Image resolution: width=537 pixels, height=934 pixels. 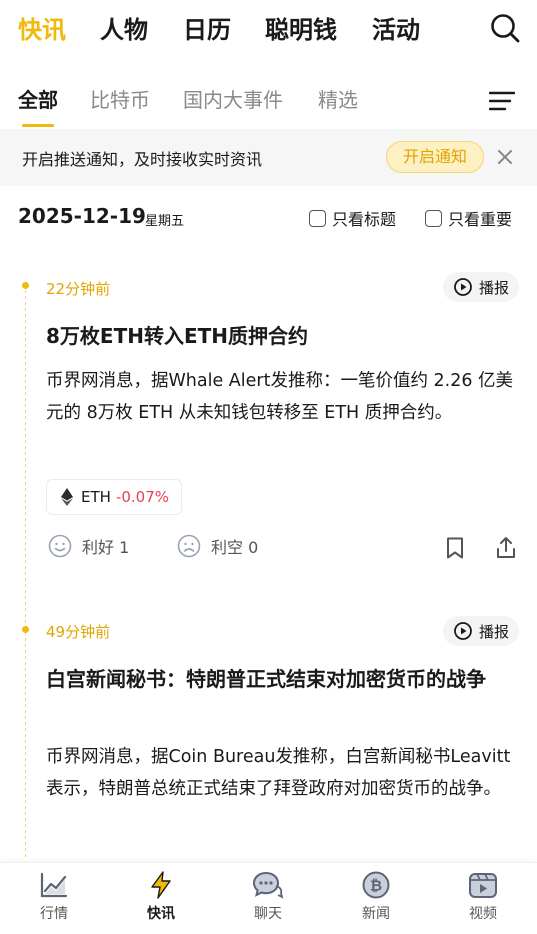 I want to click on share-icon, so click(x=506, y=548).